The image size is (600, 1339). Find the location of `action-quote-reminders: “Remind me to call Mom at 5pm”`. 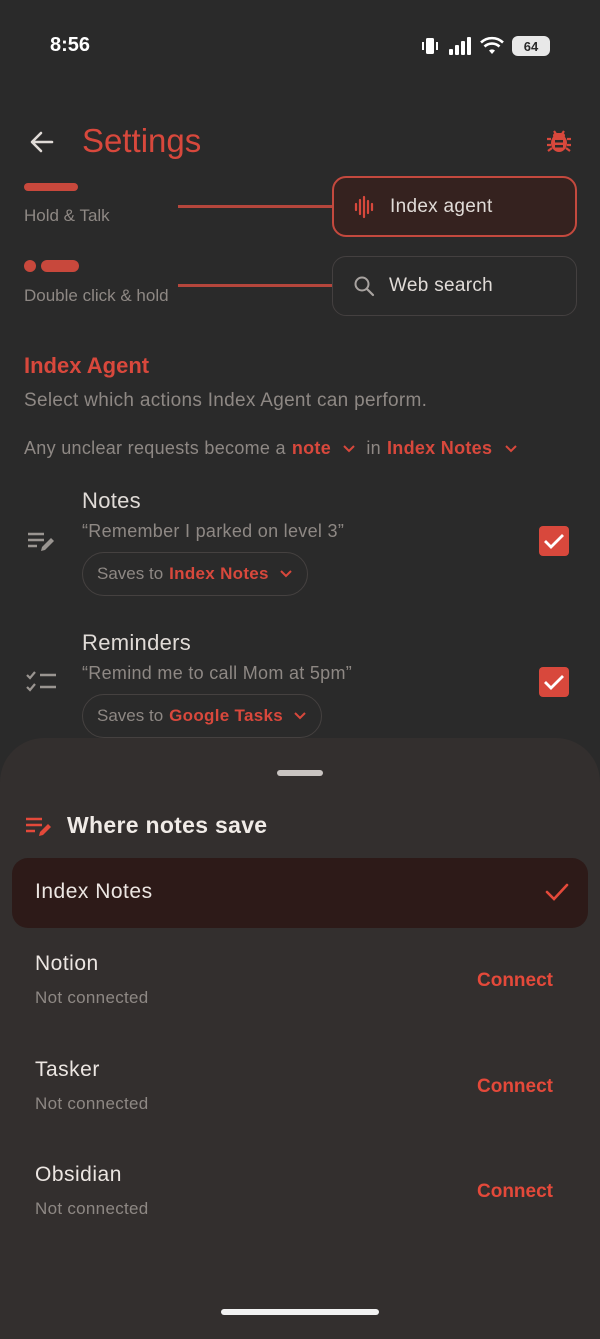

action-quote-reminders: “Remind me to call Mom at 5pm” is located at coordinates (217, 673).